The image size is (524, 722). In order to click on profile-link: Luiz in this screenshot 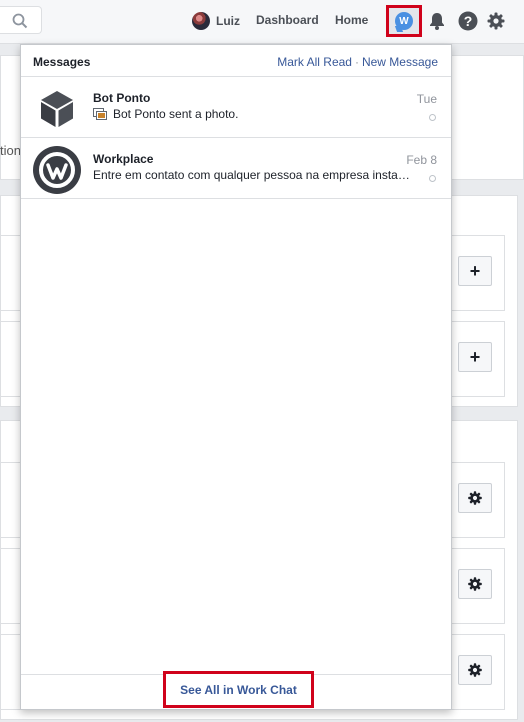, I will do `click(216, 21)`.